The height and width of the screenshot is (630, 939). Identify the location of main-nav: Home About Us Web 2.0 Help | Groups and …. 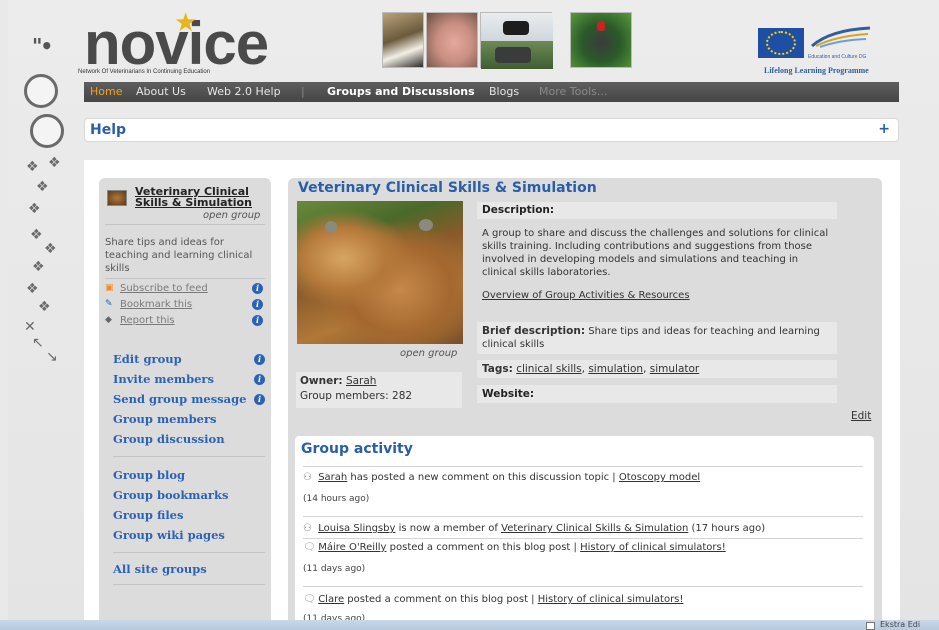
(491, 92).